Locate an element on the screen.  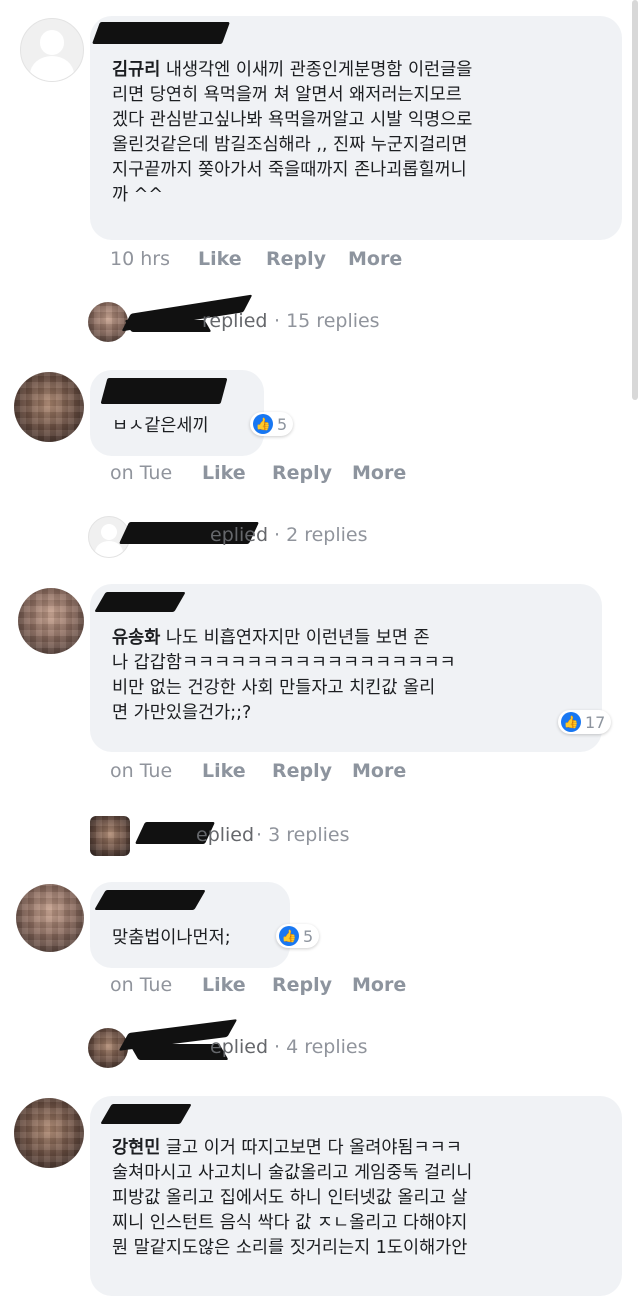
replies-count: · 2 replies is located at coordinates (321, 535).